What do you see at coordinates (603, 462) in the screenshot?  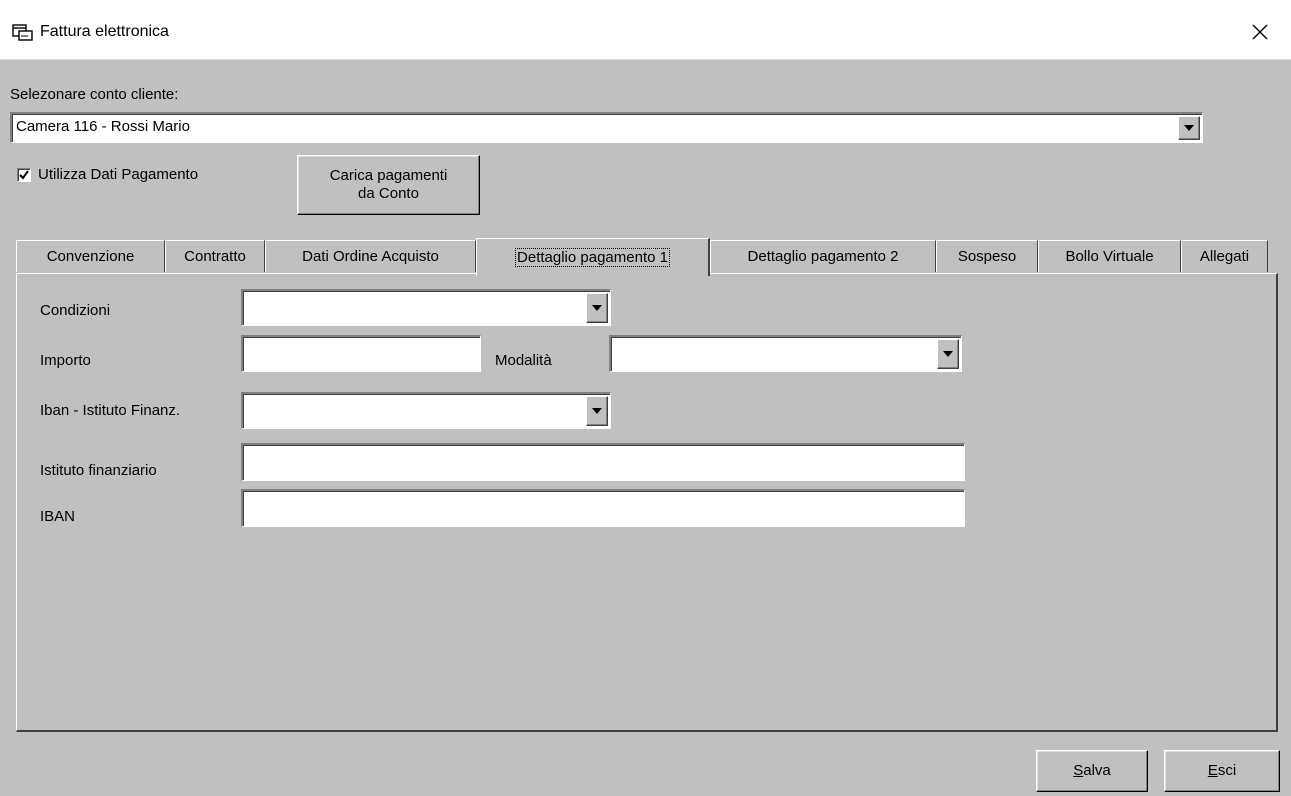 I see `istituto-finanziario-field` at bounding box center [603, 462].